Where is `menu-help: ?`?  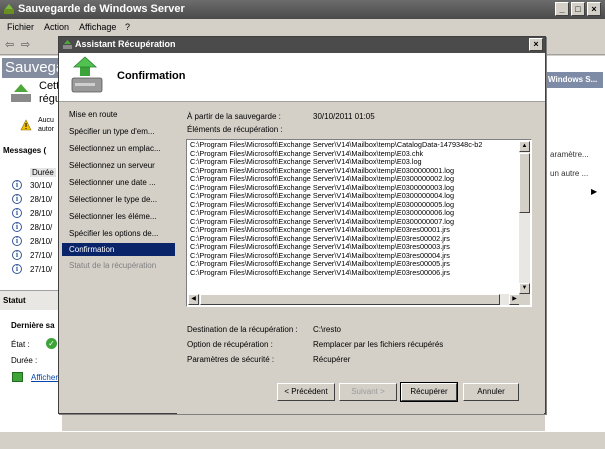
menu-help: ? is located at coordinates (127, 27).